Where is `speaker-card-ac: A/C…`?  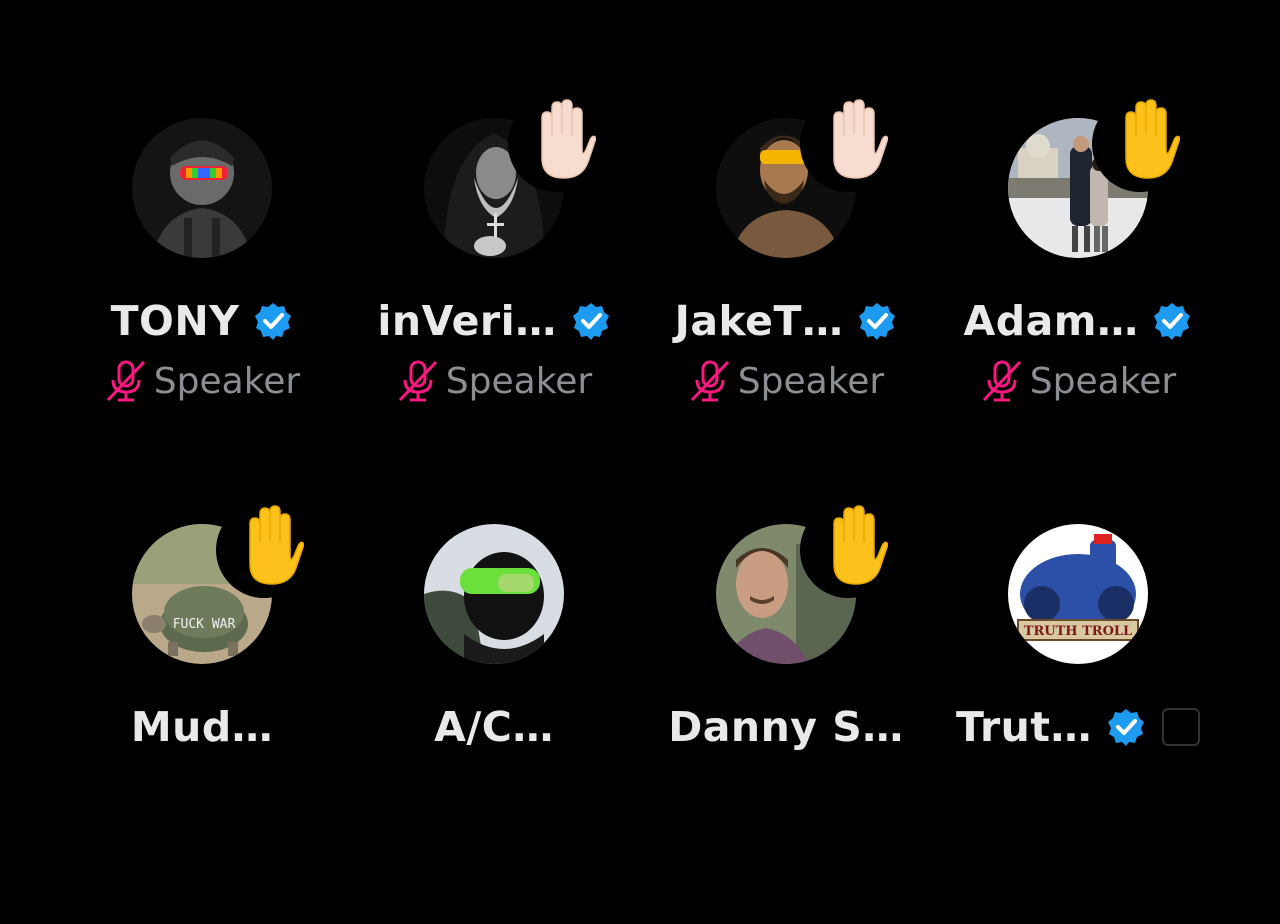
speaker-card-ac: A/C… is located at coordinates (494, 724).